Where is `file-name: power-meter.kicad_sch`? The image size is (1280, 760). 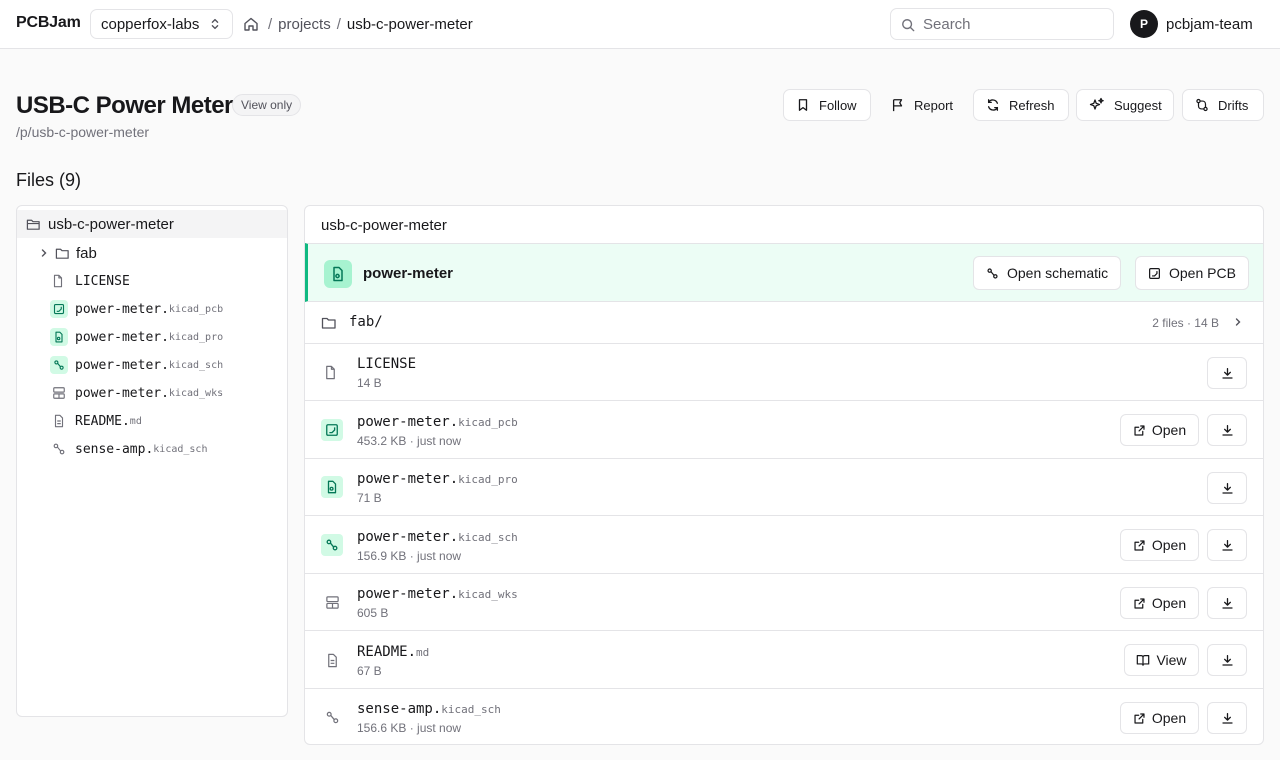 file-name: power-meter.kicad_sch is located at coordinates (437, 537).